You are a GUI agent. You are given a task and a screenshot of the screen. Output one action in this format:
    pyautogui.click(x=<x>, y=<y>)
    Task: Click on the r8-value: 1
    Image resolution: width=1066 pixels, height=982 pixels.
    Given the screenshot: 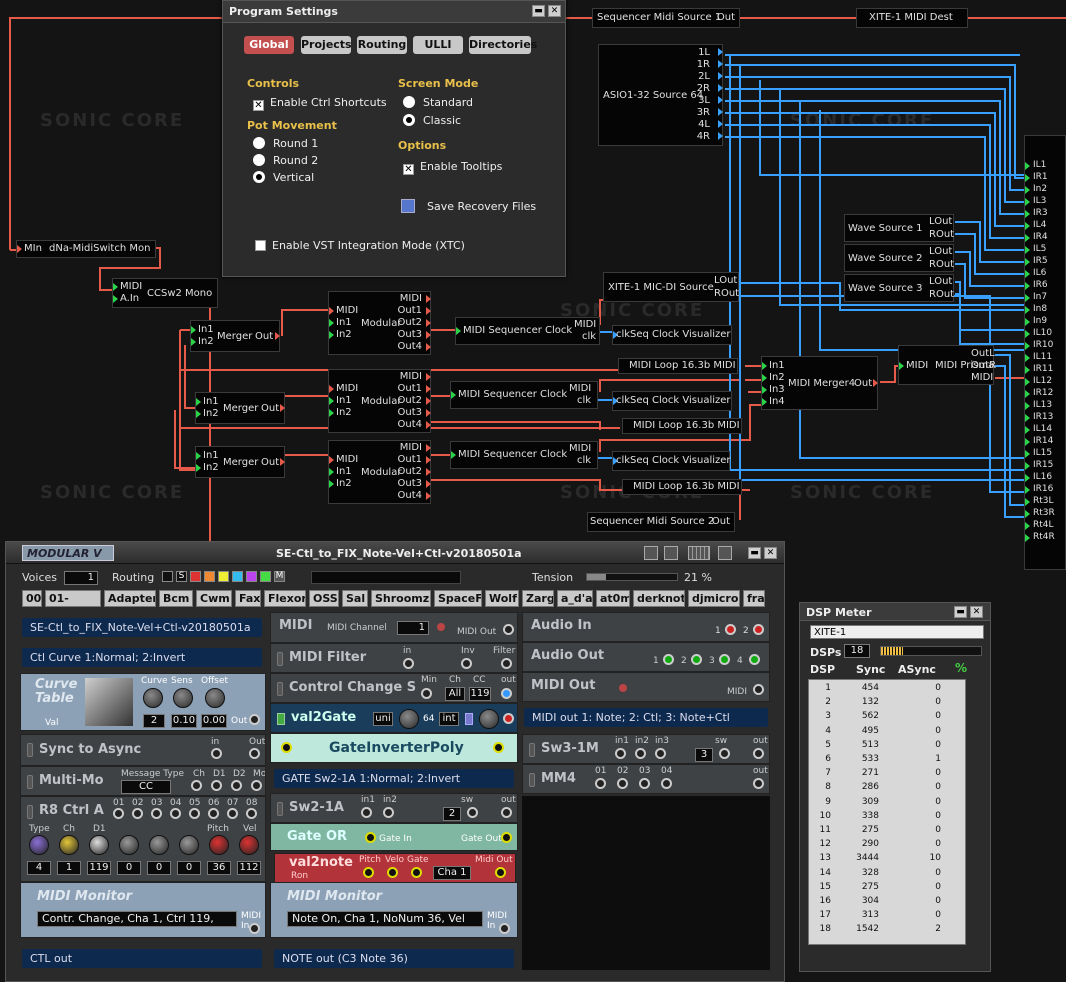 What is the action you would take?
    pyautogui.click(x=69, y=868)
    